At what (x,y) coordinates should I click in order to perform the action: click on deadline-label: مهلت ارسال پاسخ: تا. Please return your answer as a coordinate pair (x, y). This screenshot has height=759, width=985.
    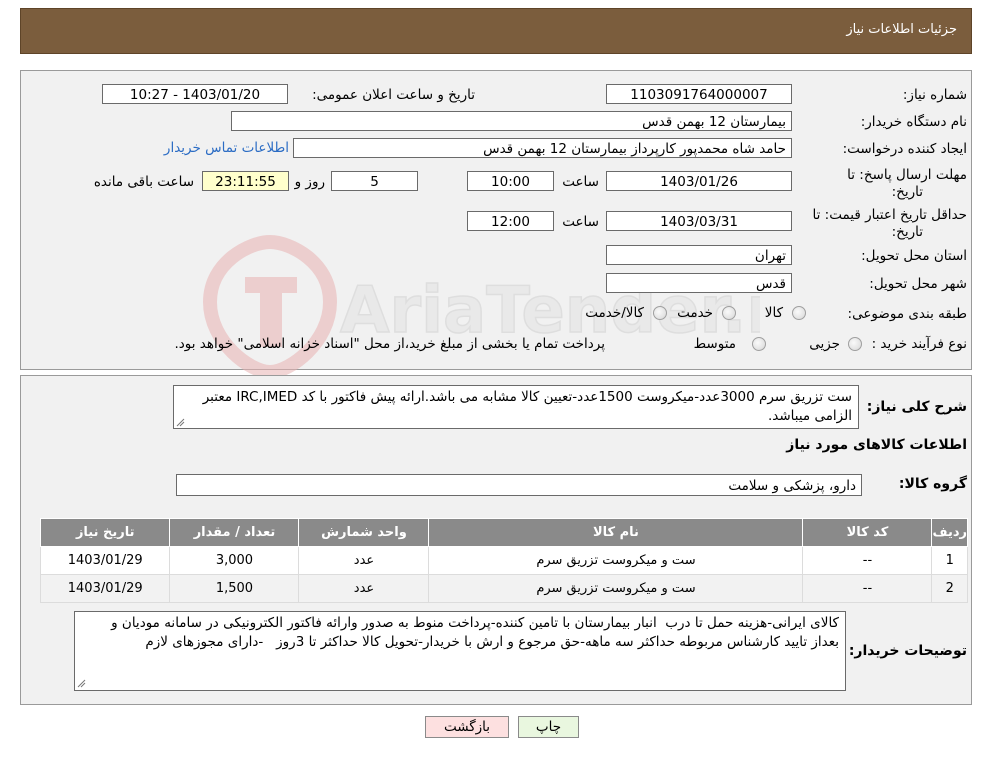
    Looking at the image, I should click on (907, 175).